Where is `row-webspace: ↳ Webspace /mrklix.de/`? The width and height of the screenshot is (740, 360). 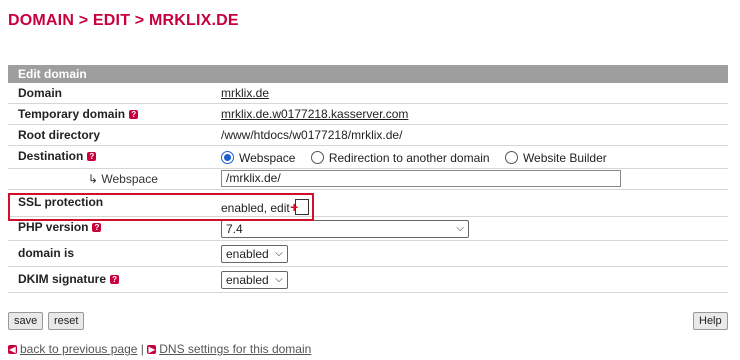 row-webspace: ↳ Webspace /mrklix.de/ is located at coordinates (368, 179).